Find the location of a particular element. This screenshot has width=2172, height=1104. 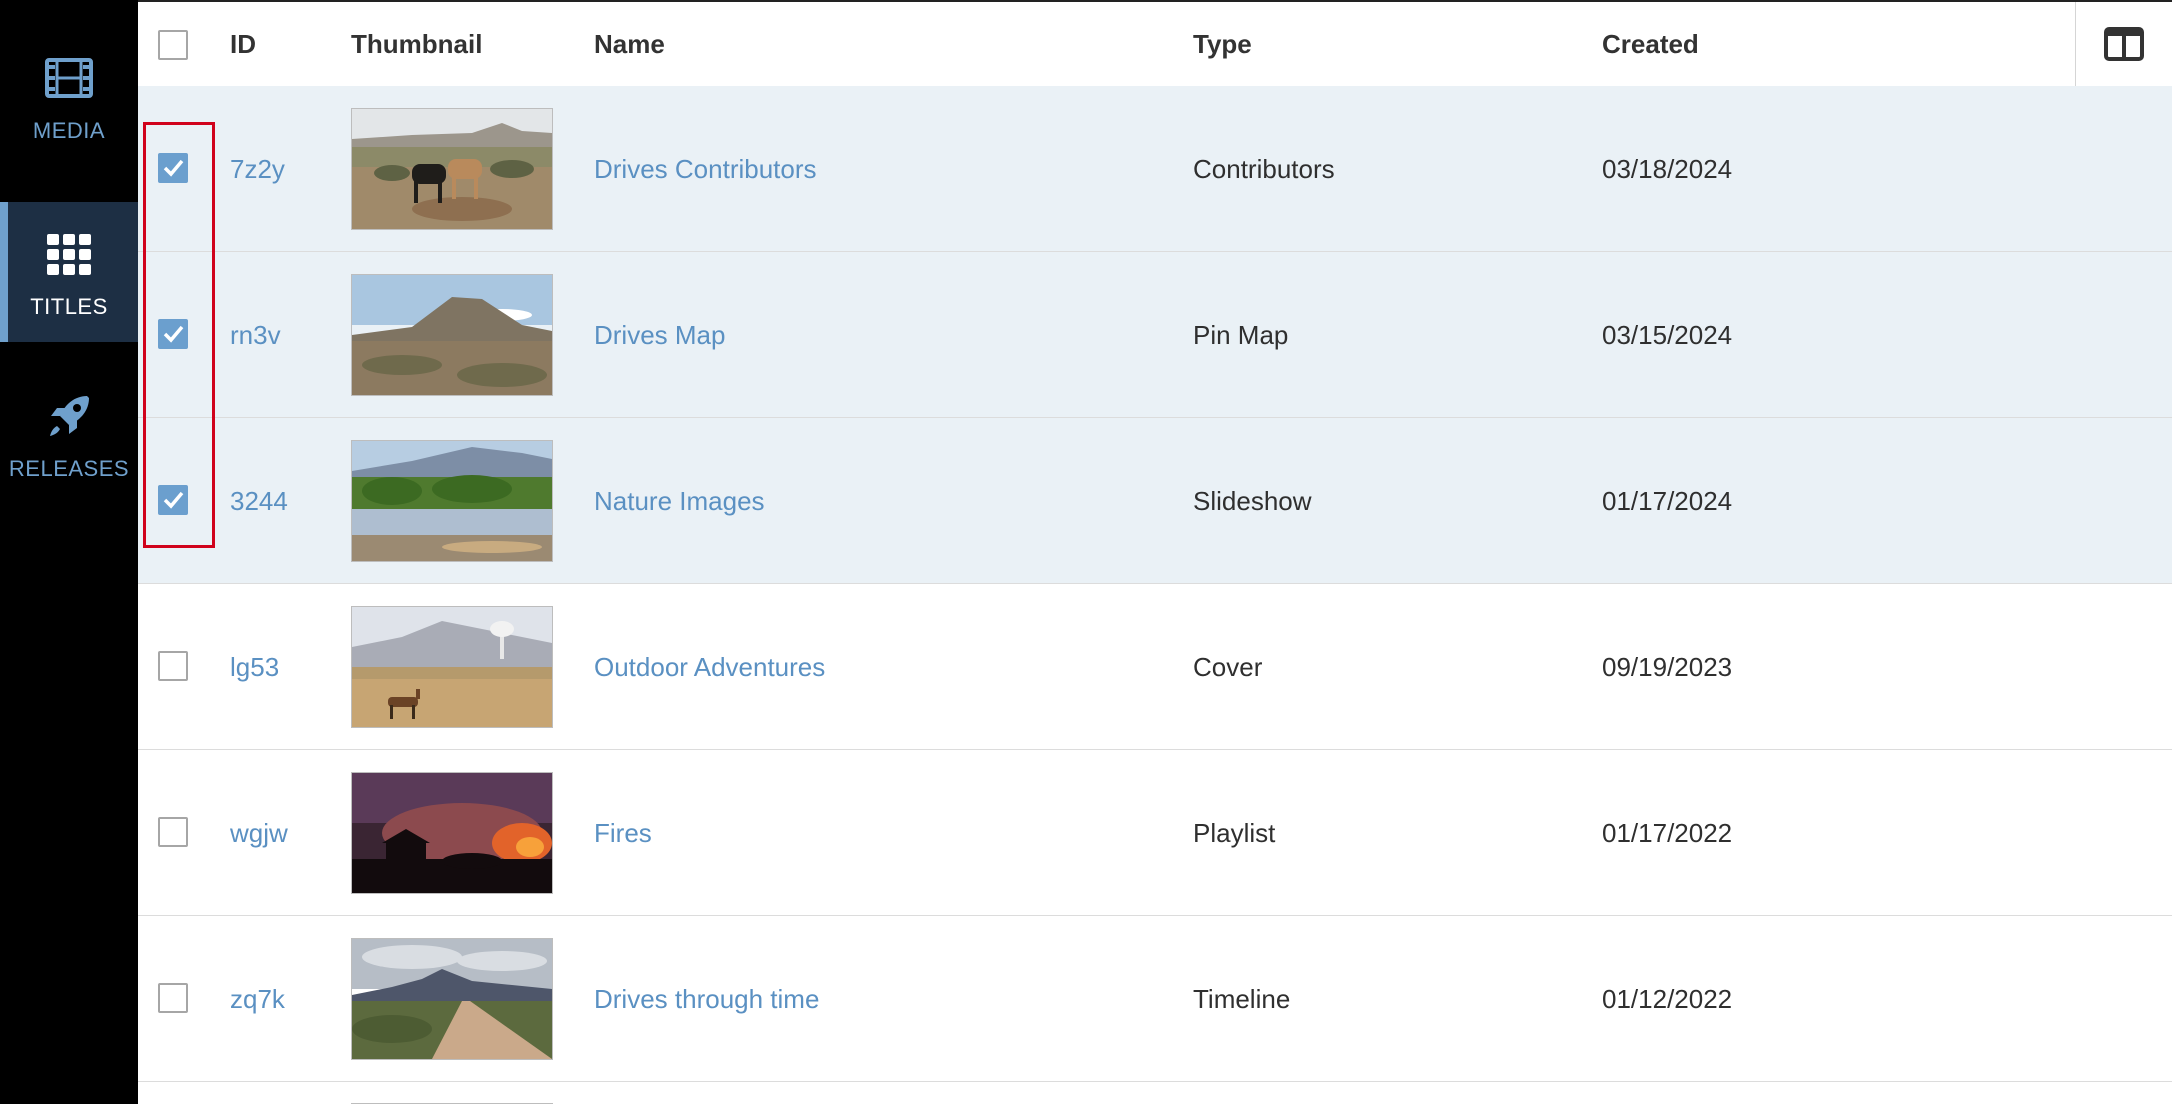

grid-icon is located at coordinates (69, 254).